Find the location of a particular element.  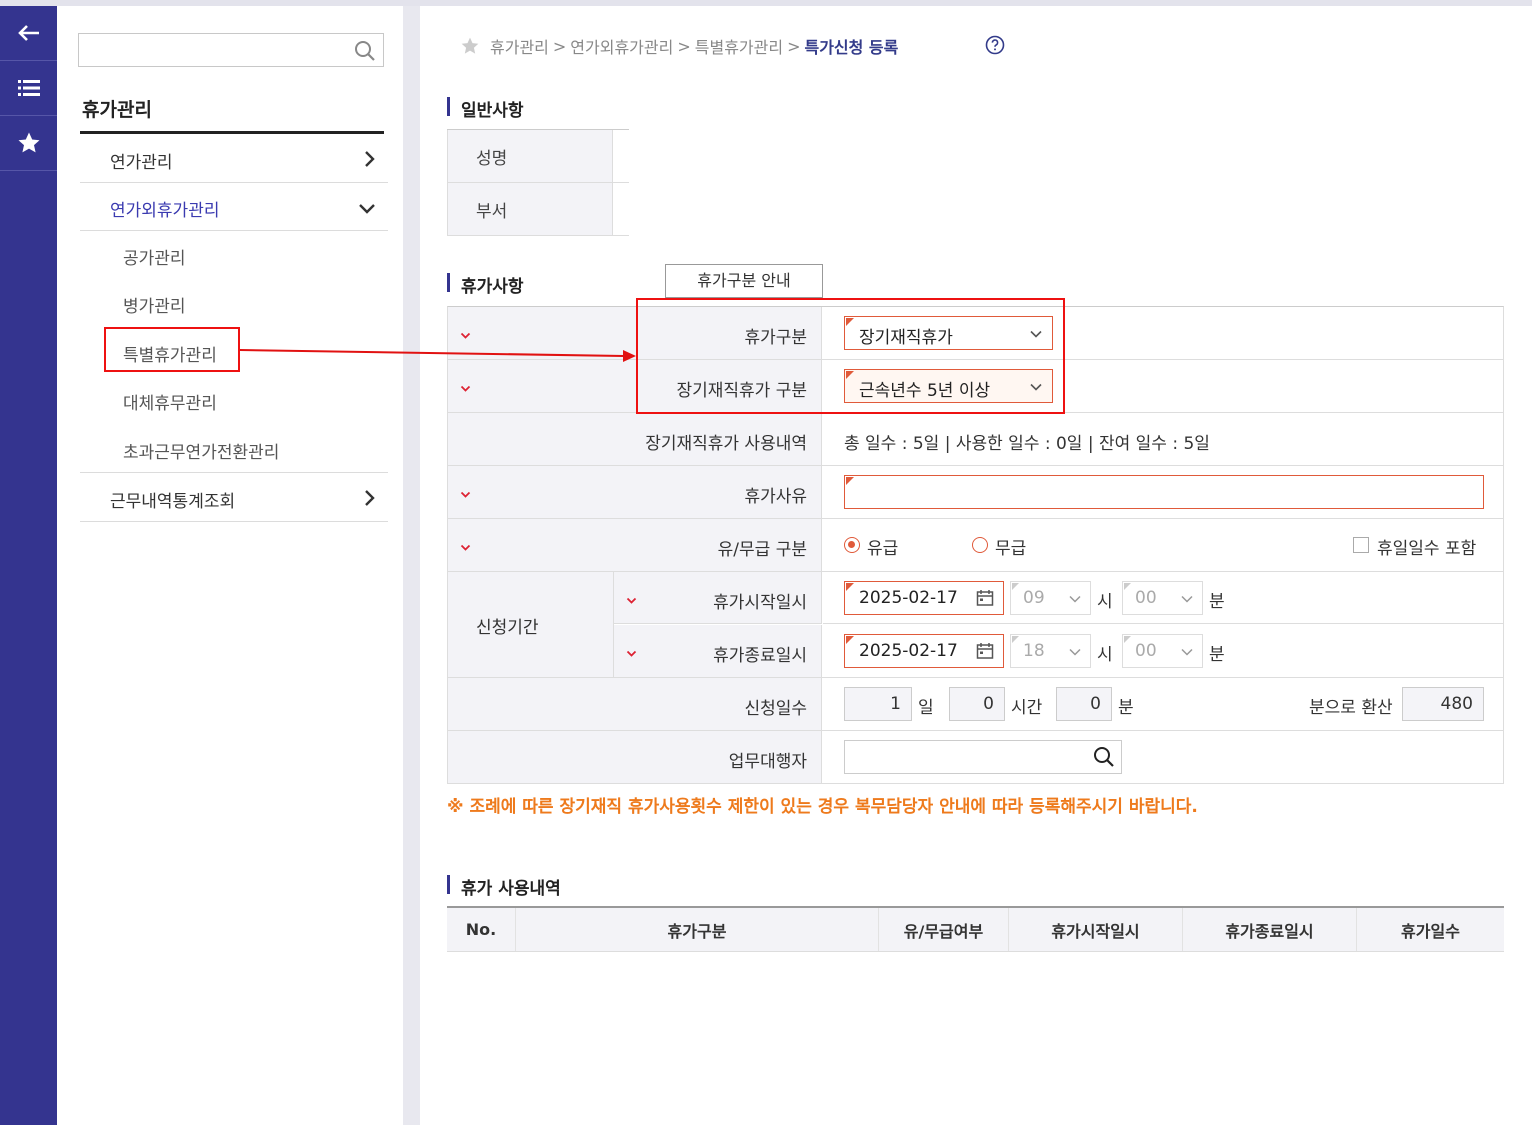

convert-minutes-value: 480 is located at coordinates (1443, 704).